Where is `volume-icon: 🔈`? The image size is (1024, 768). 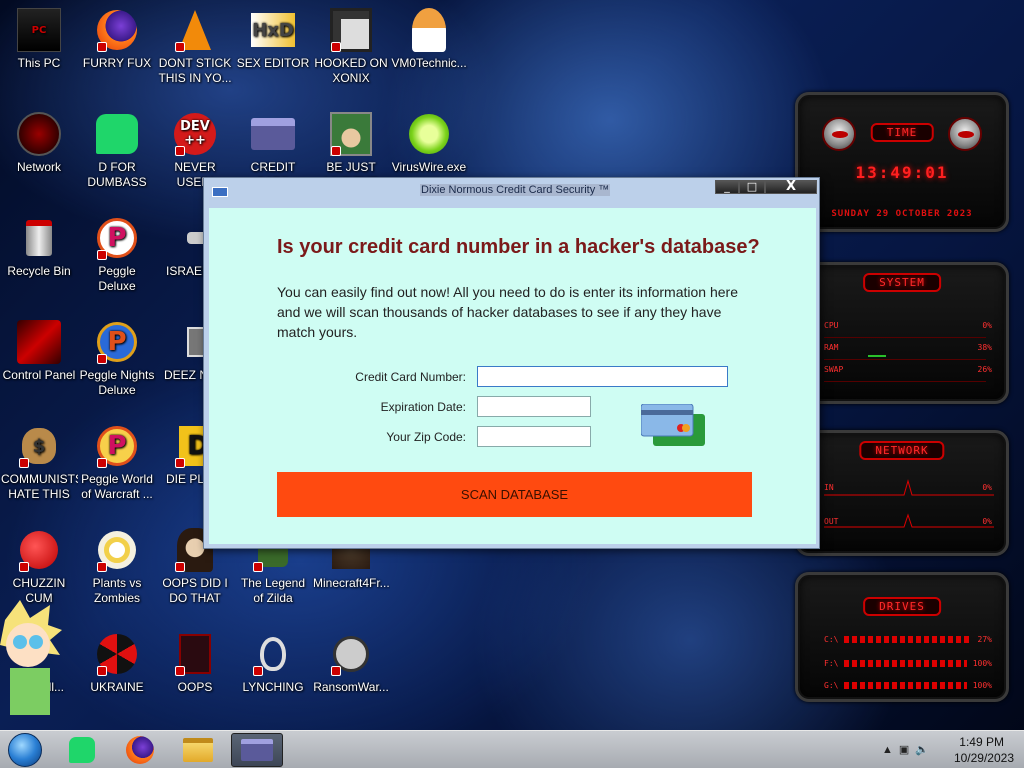
volume-icon: 🔈 is located at coordinates (925, 750).